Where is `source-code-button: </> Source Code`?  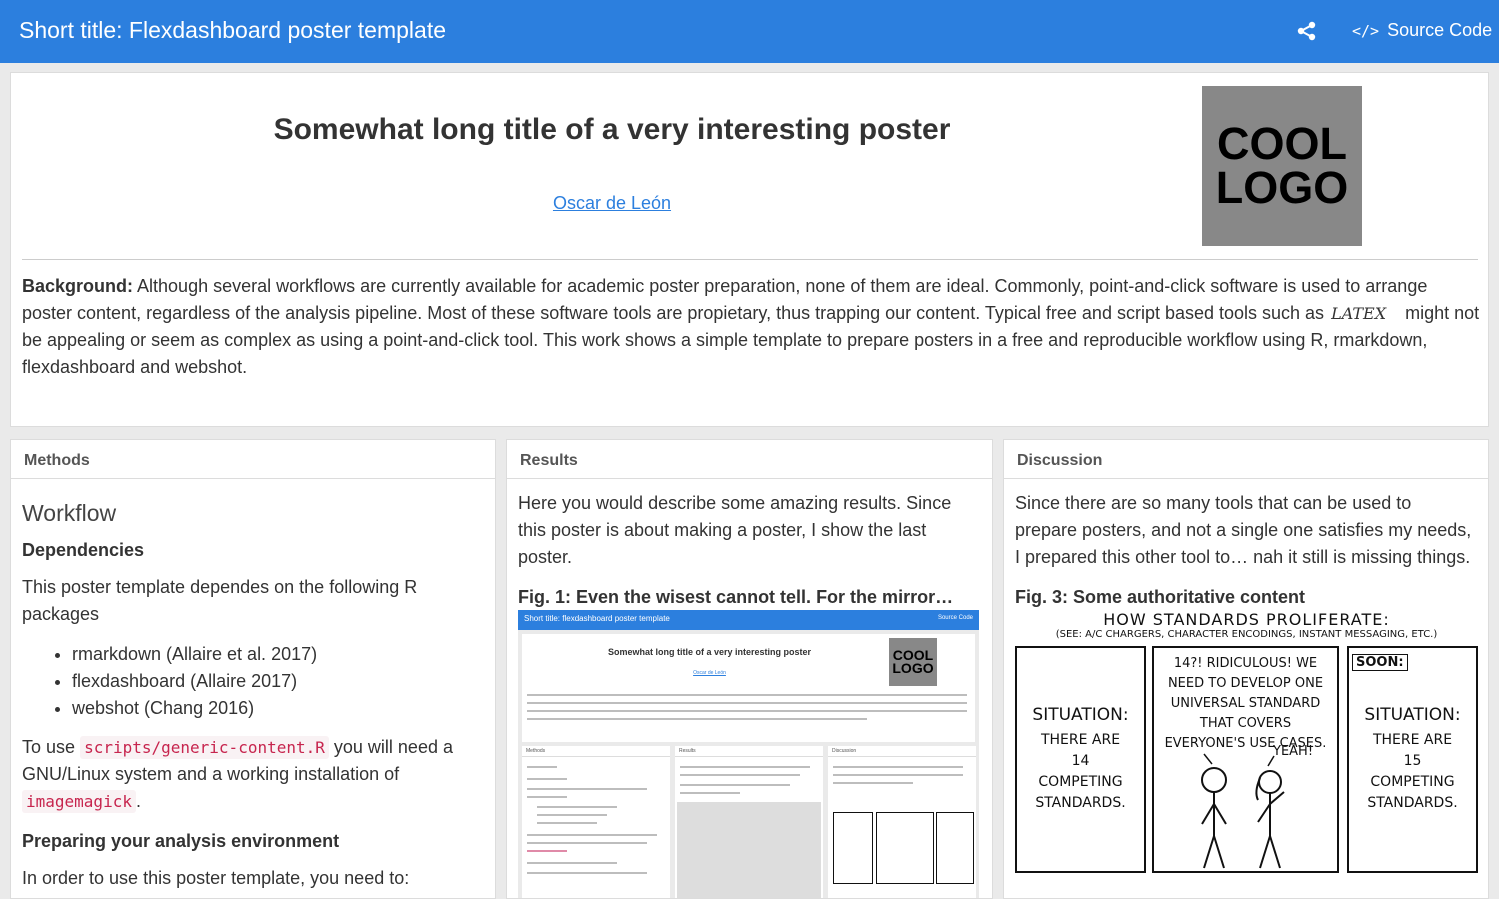
source-code-button: </> Source Code is located at coordinates (1422, 30).